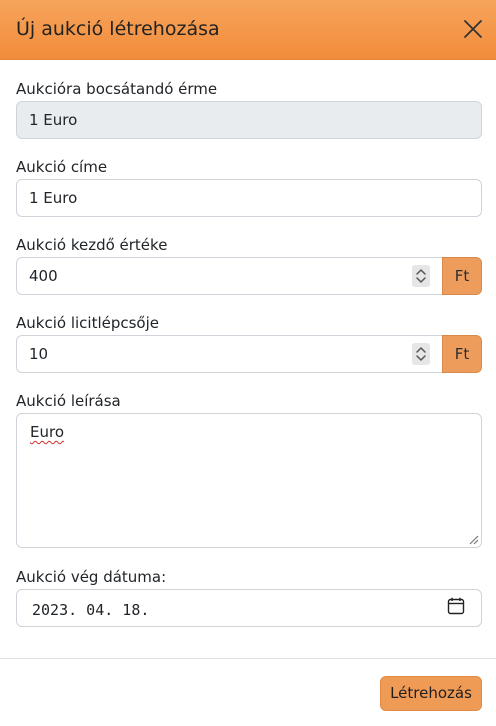 The width and height of the screenshot is (496, 726). Describe the element at coordinates (91, 610) in the screenshot. I see `end-date-value: 2023. 04. 18.` at that location.